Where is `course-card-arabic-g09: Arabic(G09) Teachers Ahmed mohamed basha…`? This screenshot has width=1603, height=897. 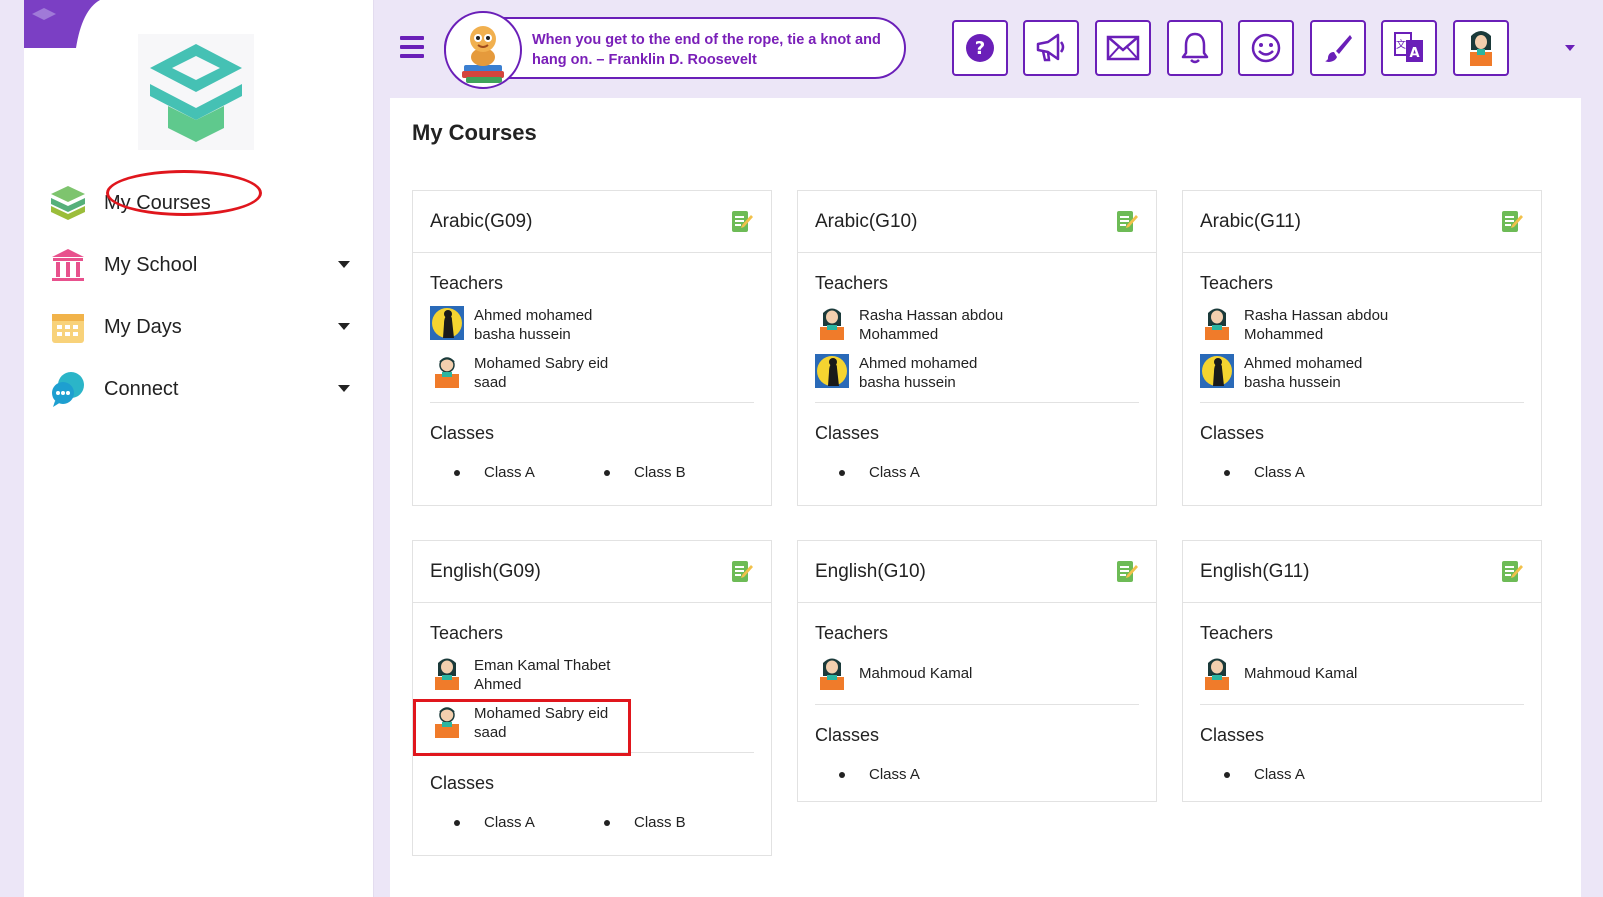
course-card-arabic-g09: Arabic(G09) Teachers Ahmed mohamed basha… is located at coordinates (592, 348).